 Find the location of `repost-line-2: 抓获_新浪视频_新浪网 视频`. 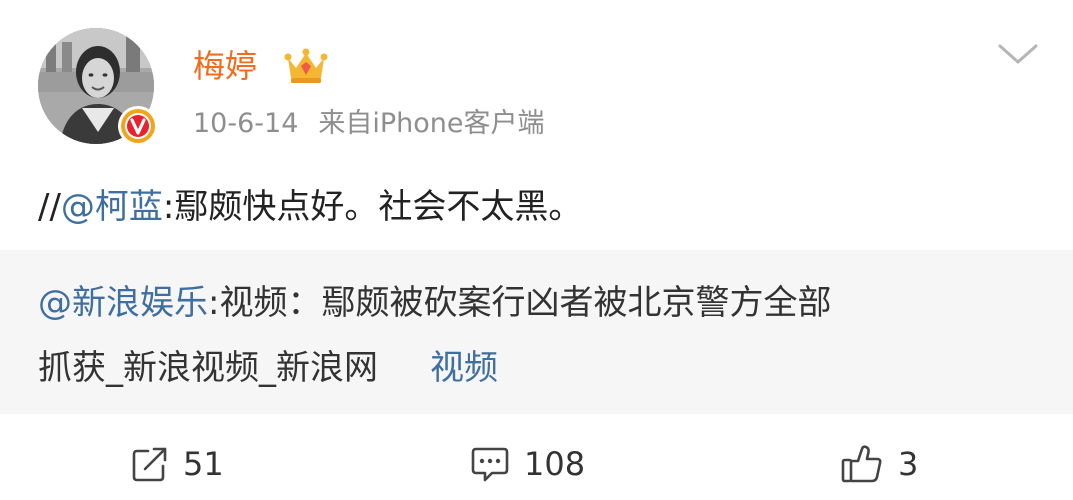

repost-line-2: 抓获_新浪视频_新浪网 视频 is located at coordinates (268, 368).